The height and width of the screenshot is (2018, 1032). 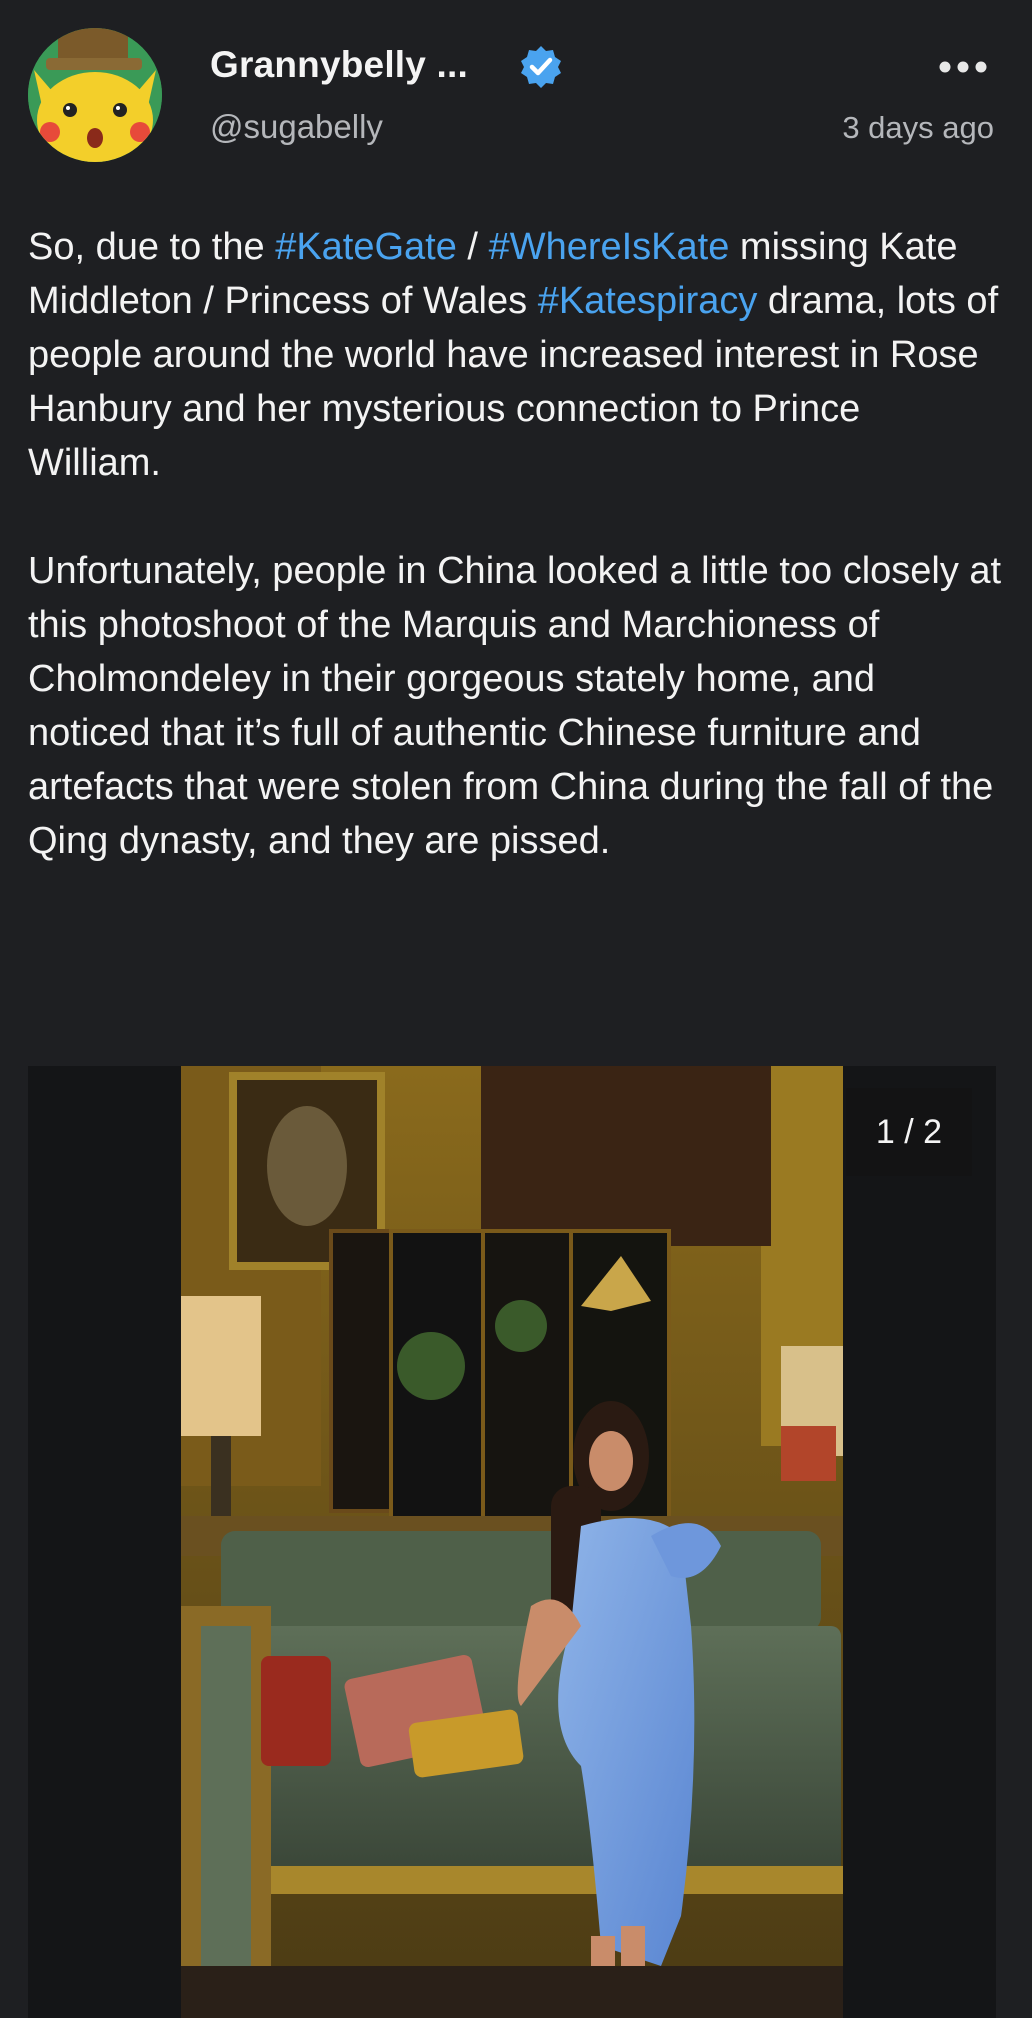 What do you see at coordinates (296, 127) in the screenshot?
I see `author-handle: @sugabelly` at bounding box center [296, 127].